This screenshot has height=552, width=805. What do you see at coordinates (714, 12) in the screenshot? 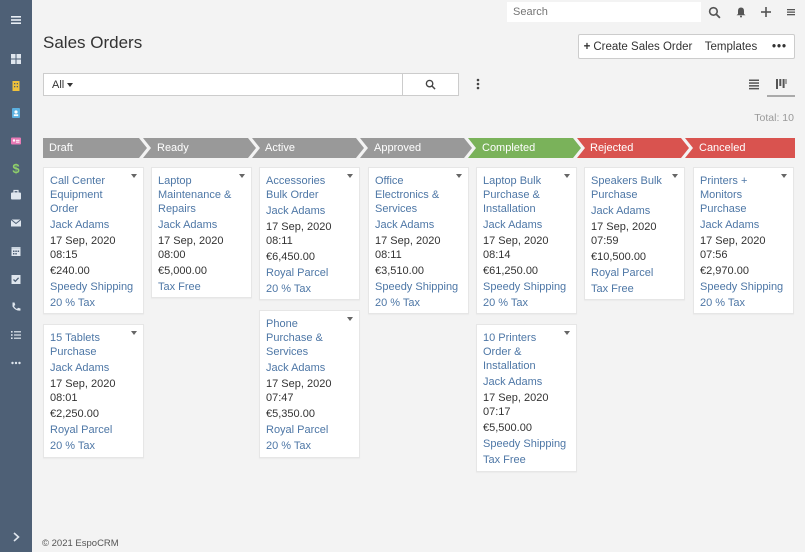
I see `search-icon` at bounding box center [714, 12].